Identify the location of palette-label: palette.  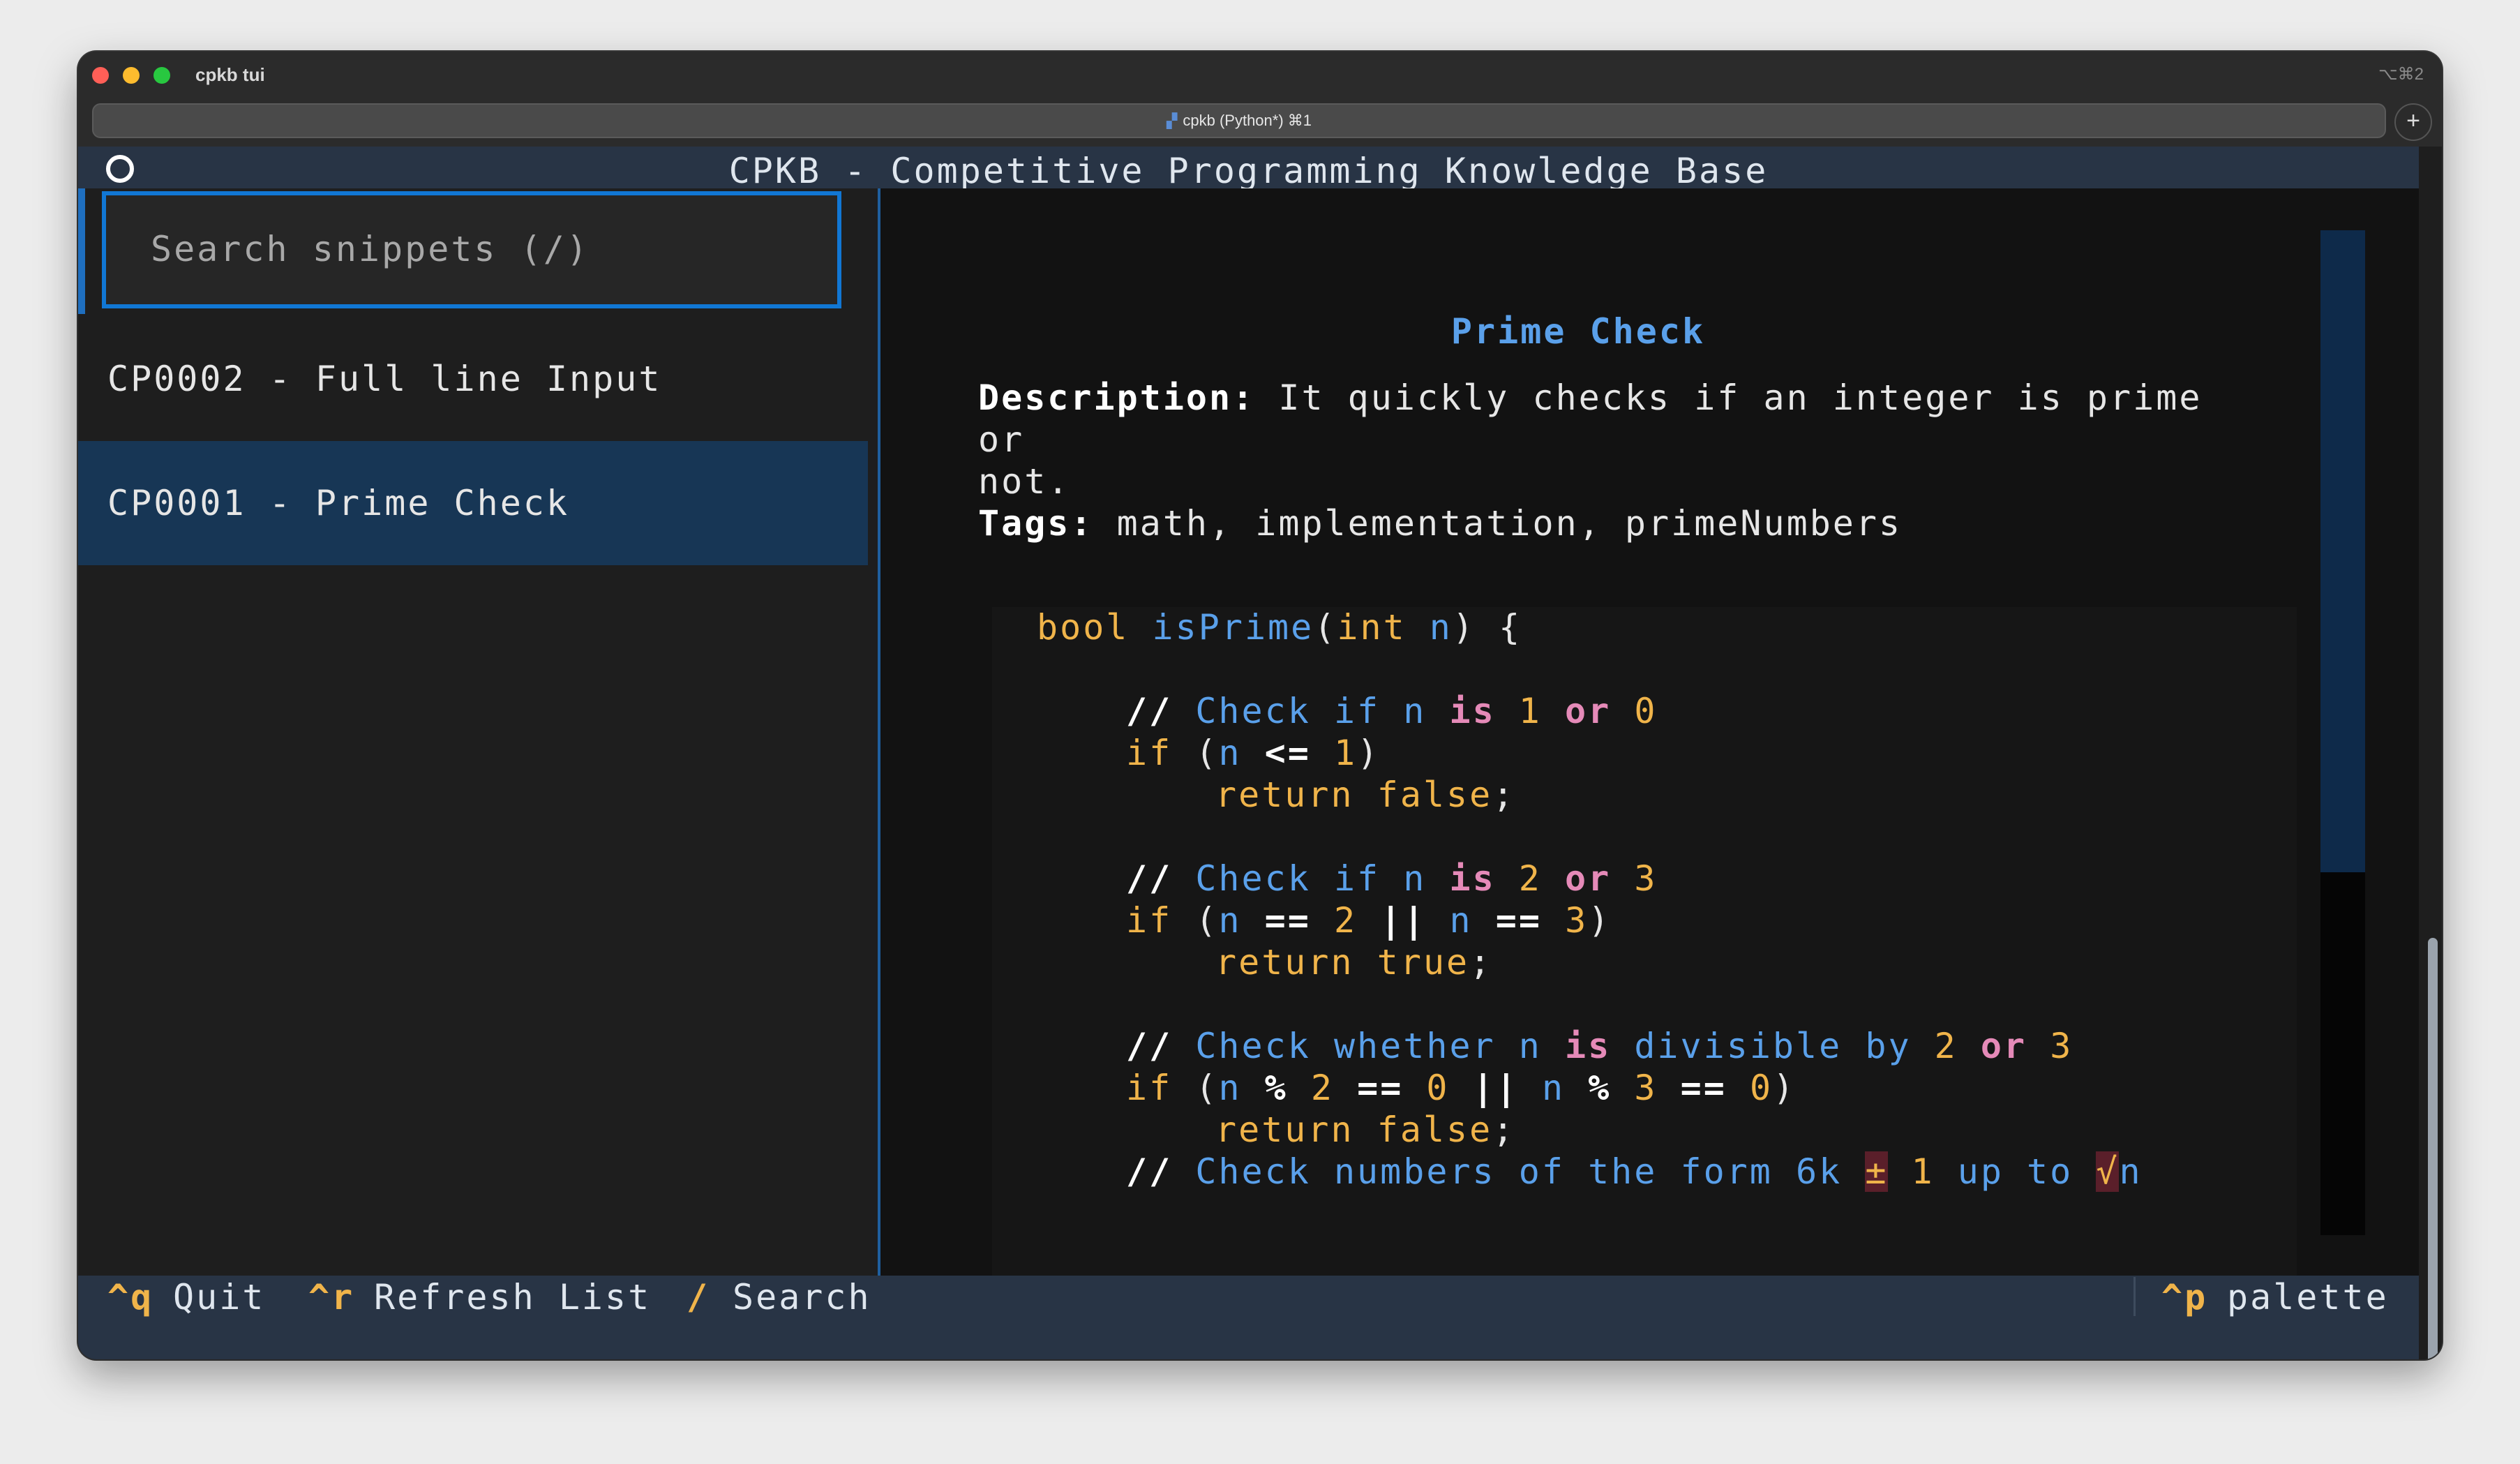
(2308, 1297).